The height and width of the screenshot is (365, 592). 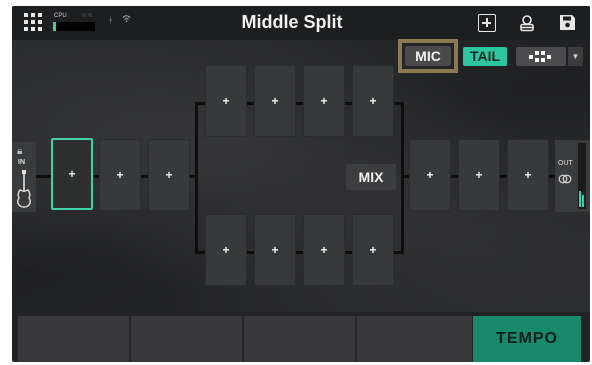 I want to click on path-b-slot-1: +, so click(x=226, y=250).